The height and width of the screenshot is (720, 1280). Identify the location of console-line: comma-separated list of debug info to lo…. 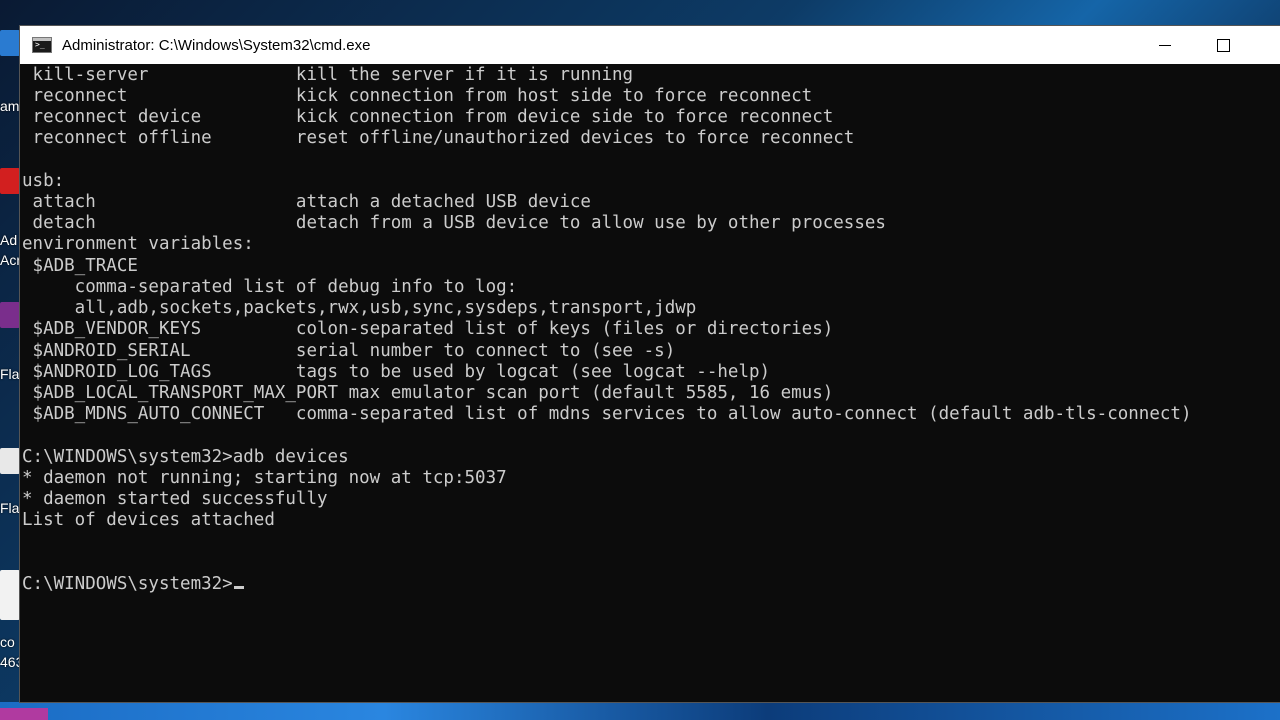
(270, 287).